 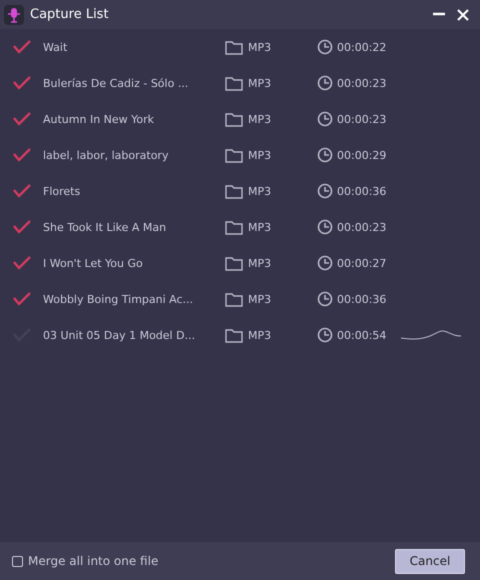 What do you see at coordinates (362, 47) in the screenshot?
I see `duration-label: 00:00:22` at bounding box center [362, 47].